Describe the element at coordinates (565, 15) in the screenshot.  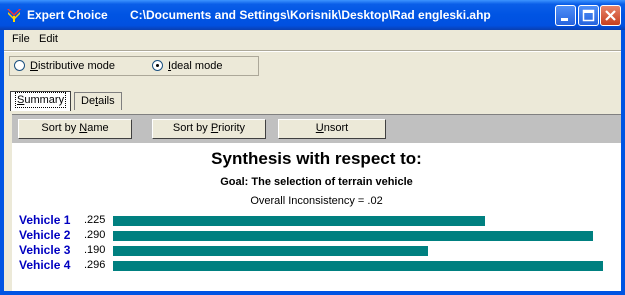
I see `minimize-button` at that location.